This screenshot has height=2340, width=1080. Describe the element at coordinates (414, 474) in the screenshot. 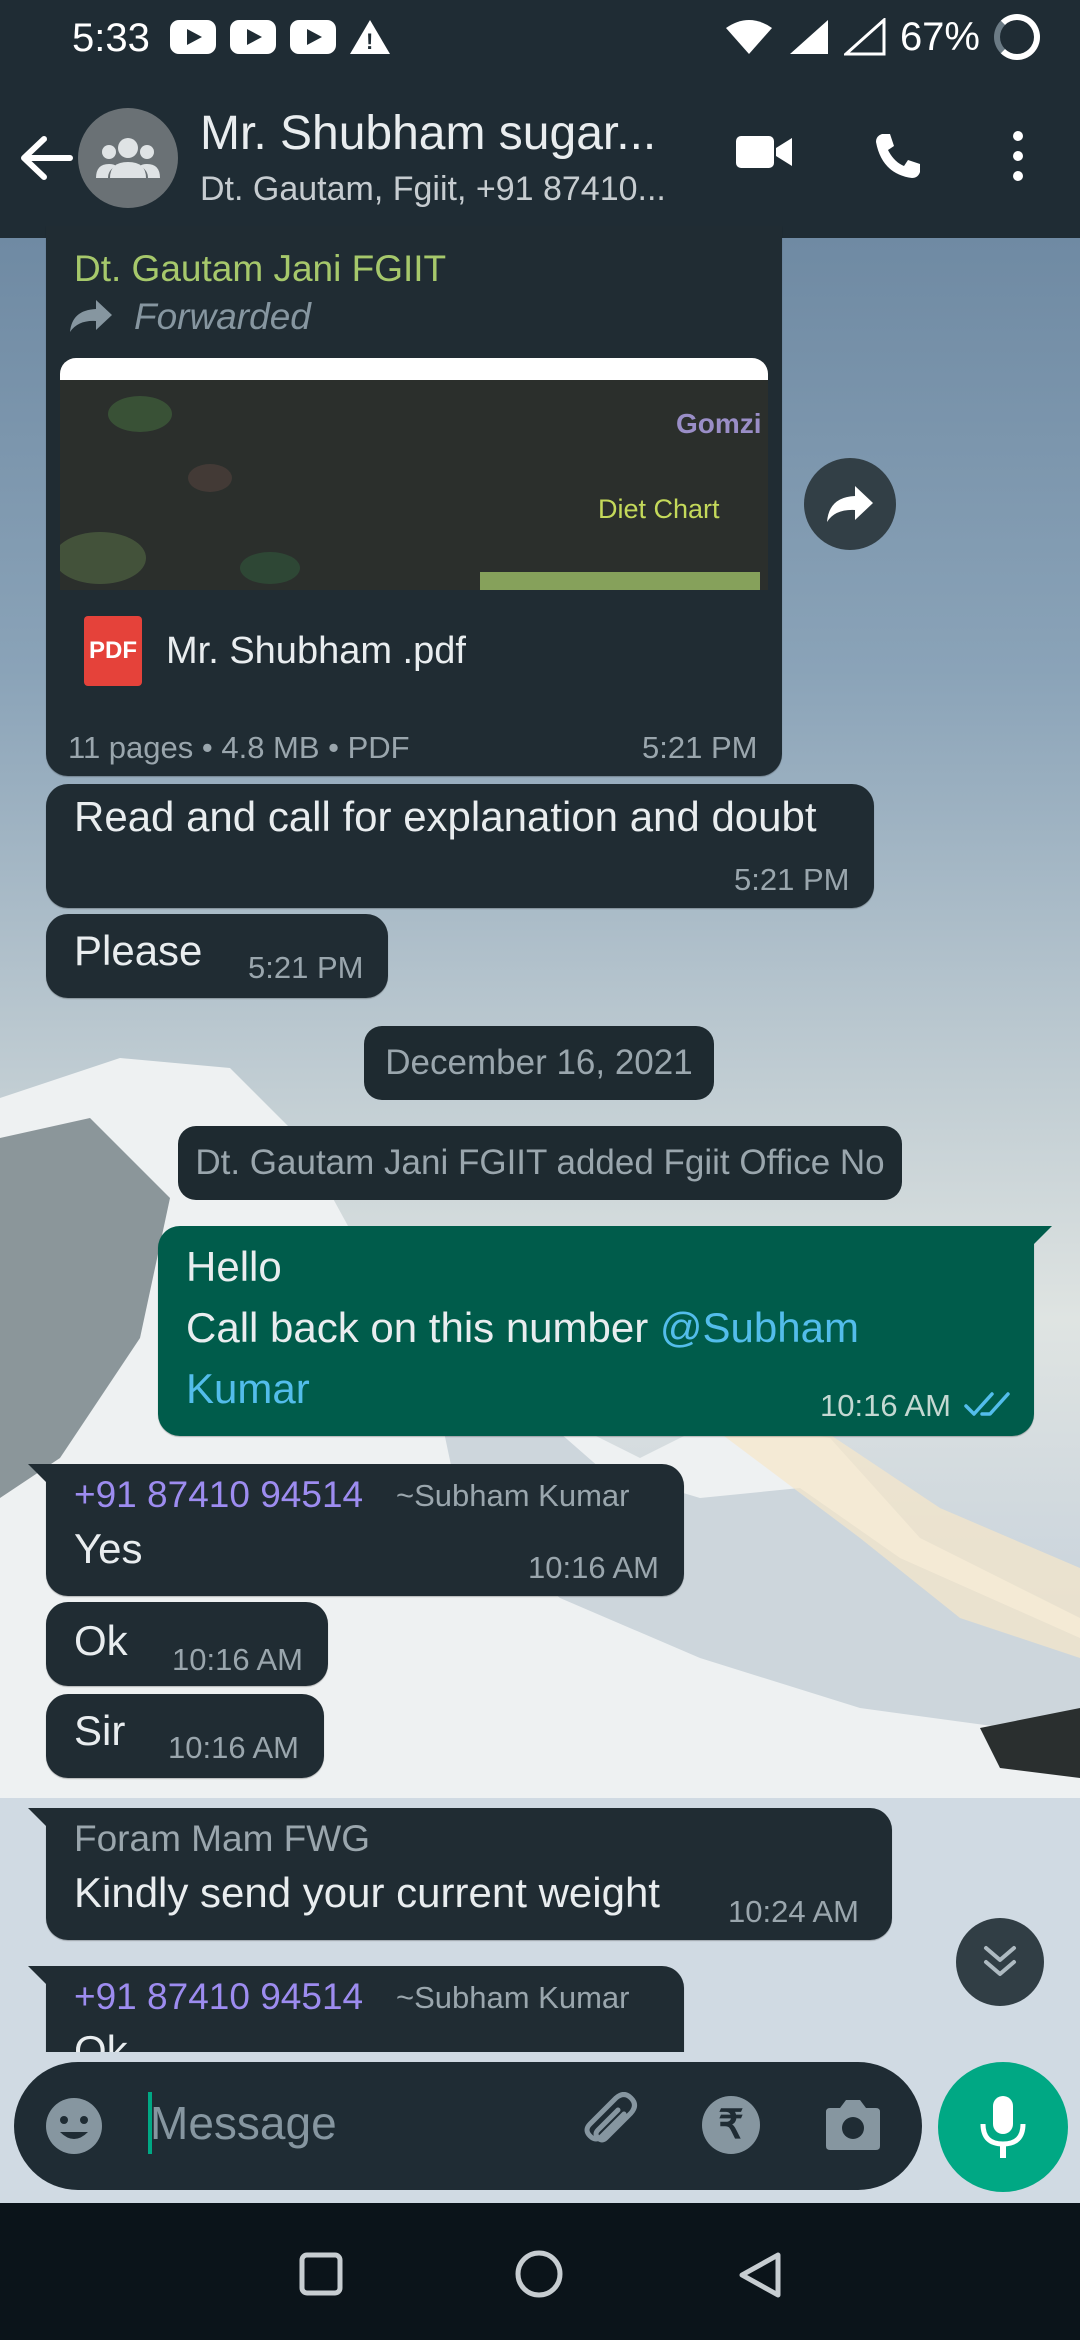

I see `pdf-thumbnail: Gomzi Diet Chart` at that location.